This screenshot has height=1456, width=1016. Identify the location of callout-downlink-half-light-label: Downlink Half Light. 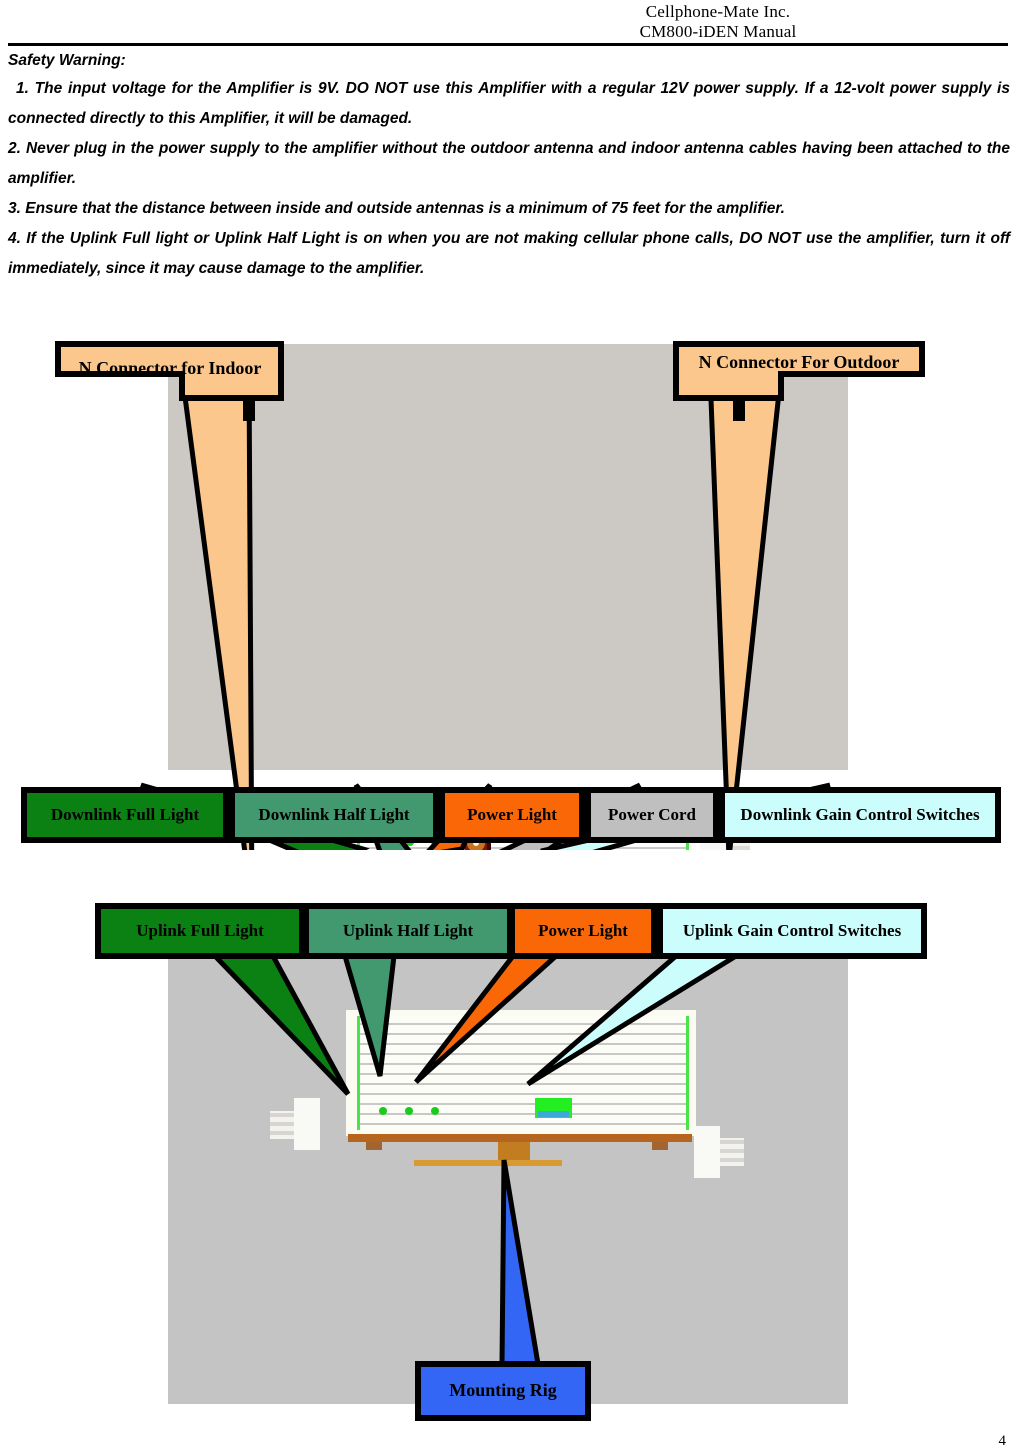
(333, 814).